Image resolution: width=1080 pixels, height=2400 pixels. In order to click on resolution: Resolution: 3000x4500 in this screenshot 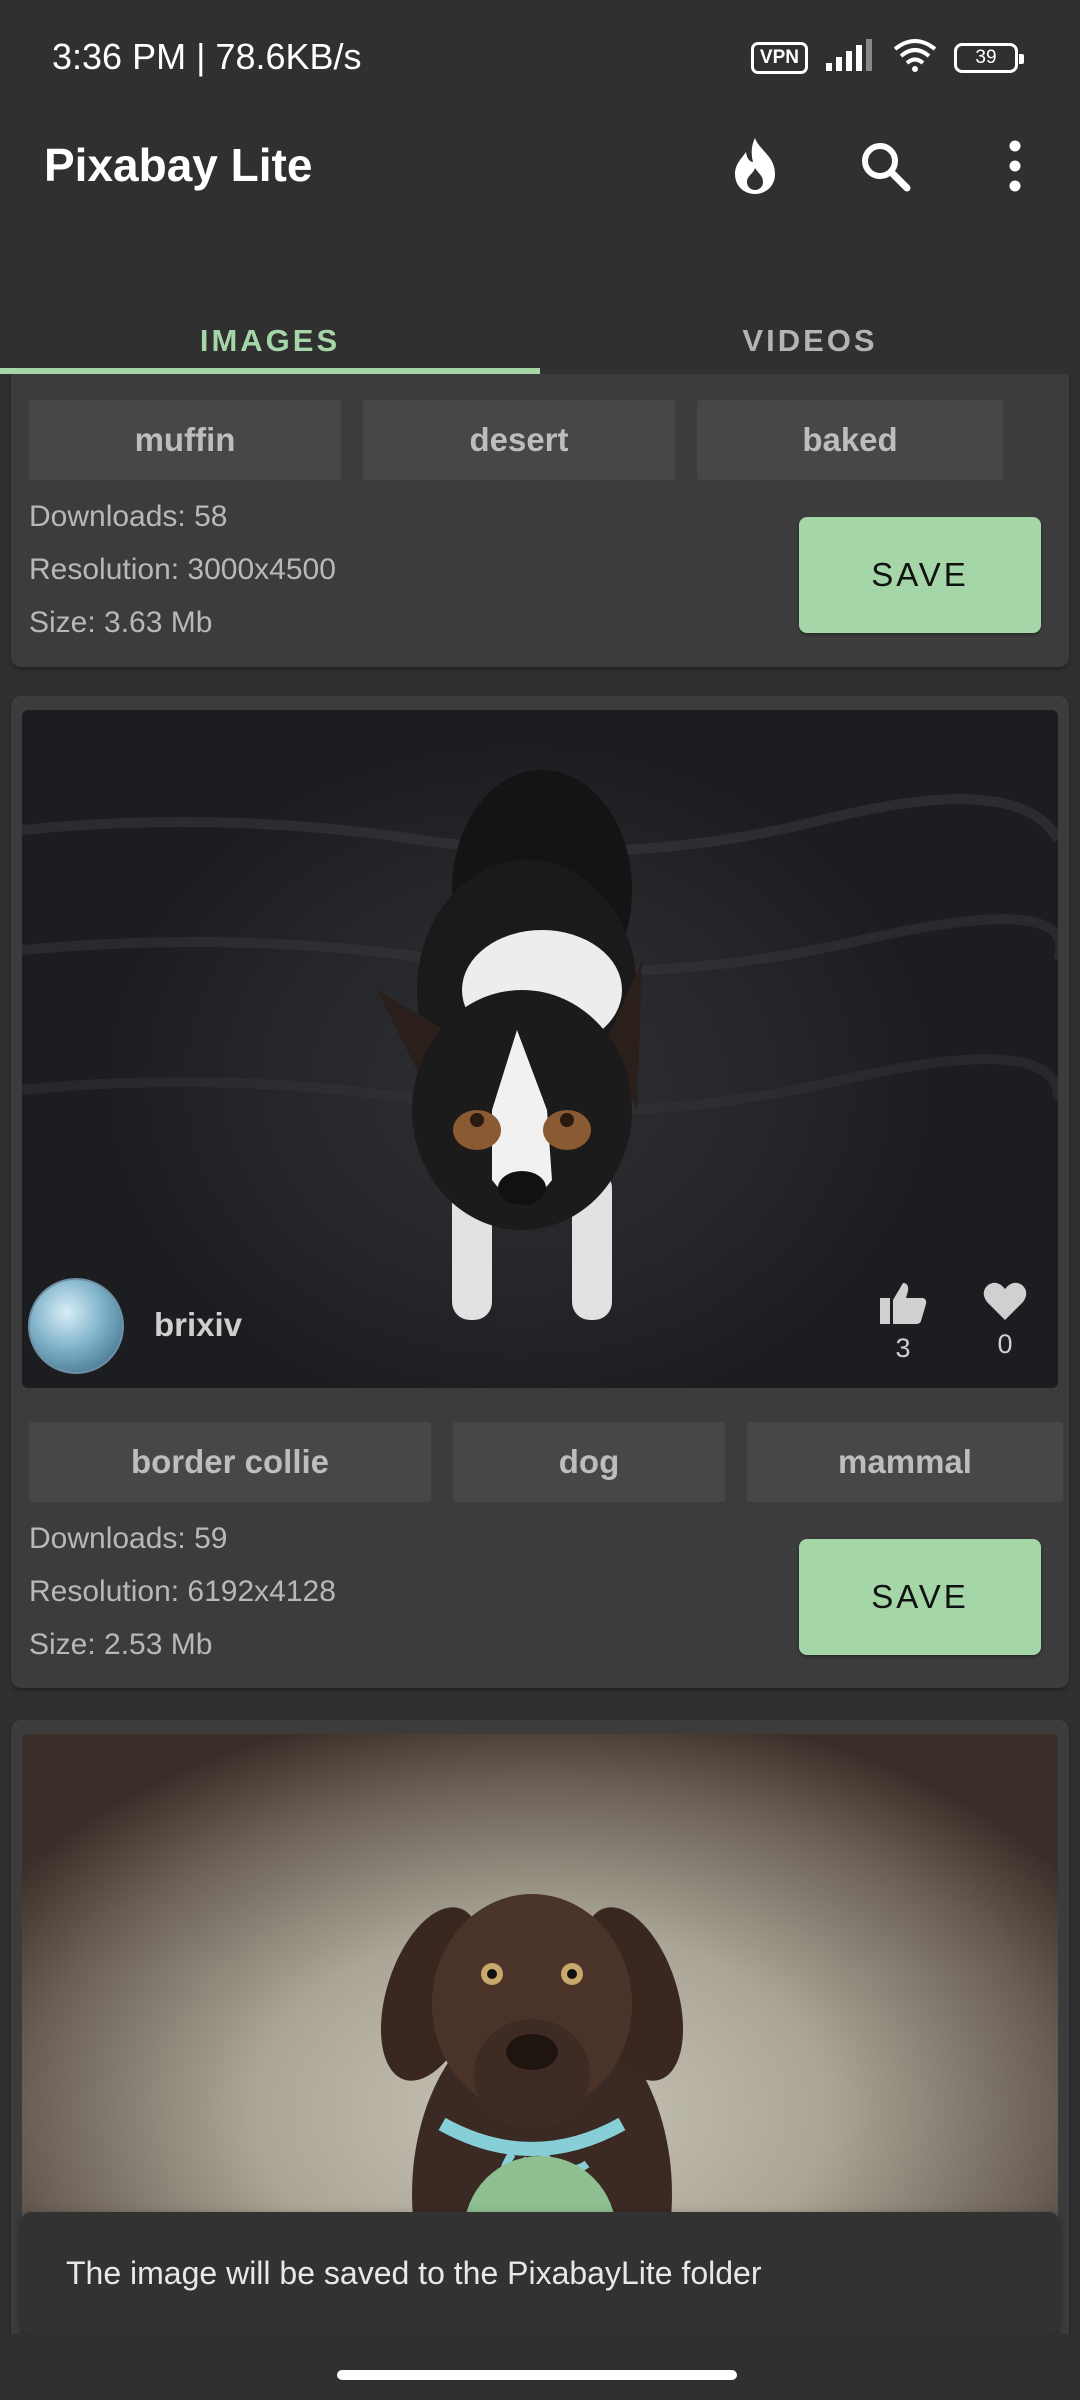, I will do `click(182, 569)`.